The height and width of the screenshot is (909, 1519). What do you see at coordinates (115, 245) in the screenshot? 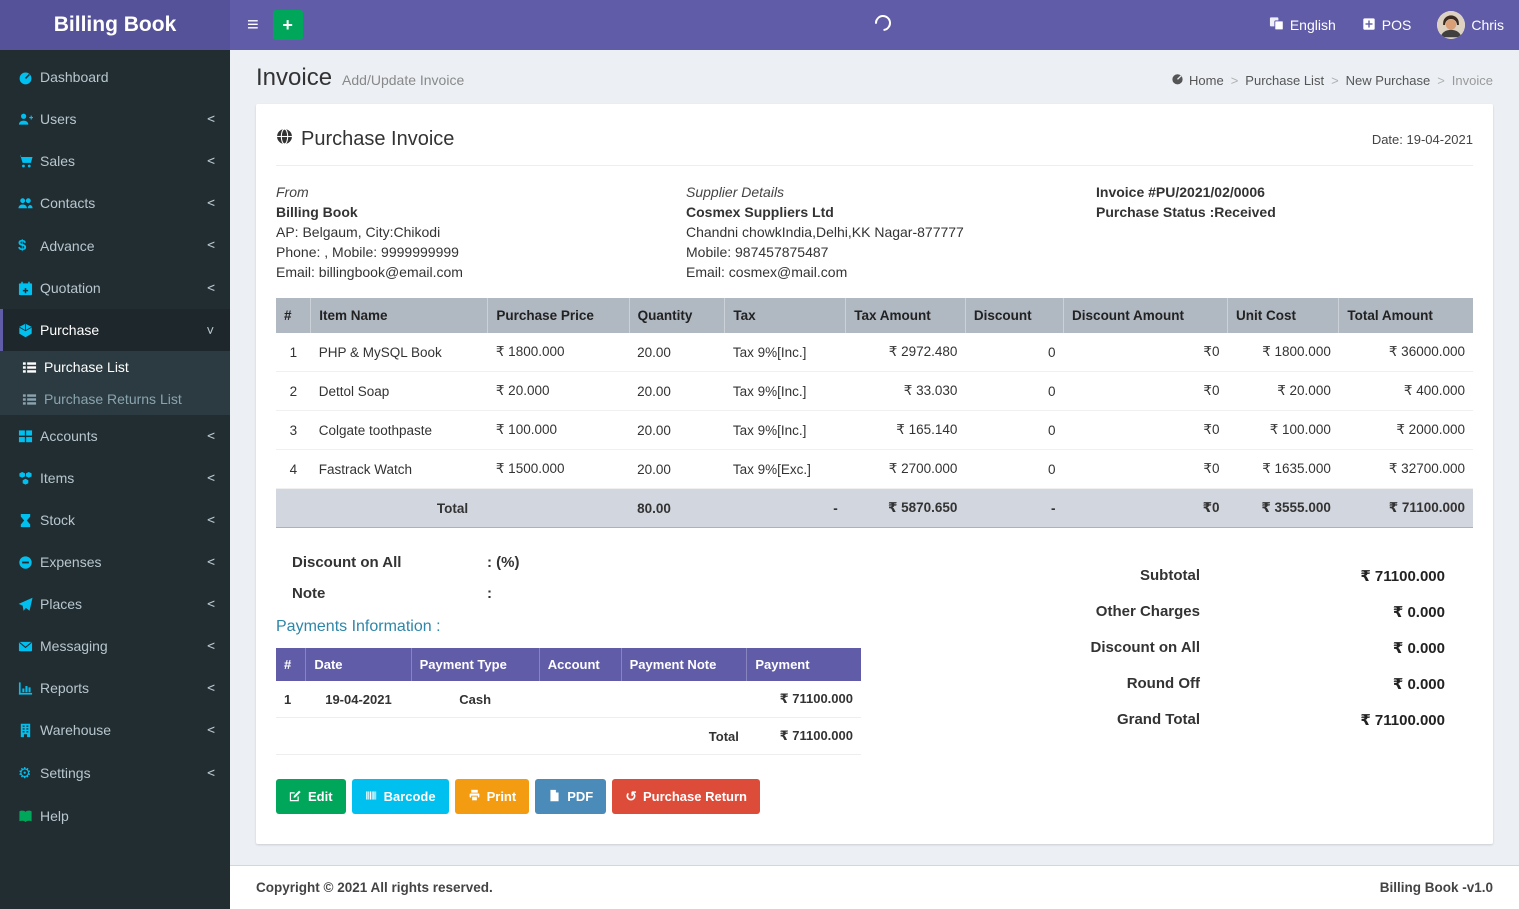
I see `sidebar-item-advance: $ Advance <` at bounding box center [115, 245].